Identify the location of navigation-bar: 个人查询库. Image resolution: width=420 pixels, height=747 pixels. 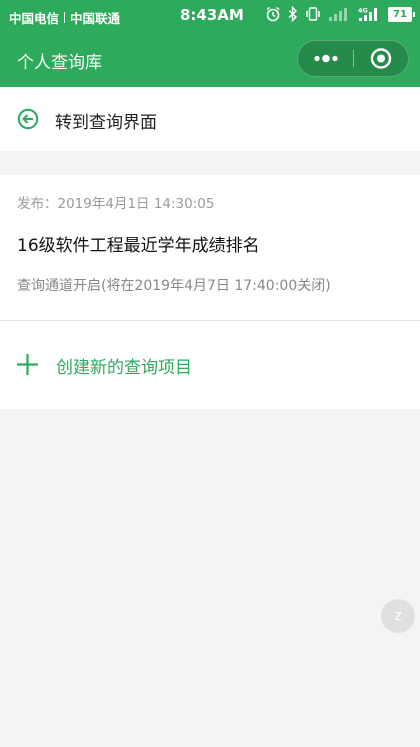
(210, 58).